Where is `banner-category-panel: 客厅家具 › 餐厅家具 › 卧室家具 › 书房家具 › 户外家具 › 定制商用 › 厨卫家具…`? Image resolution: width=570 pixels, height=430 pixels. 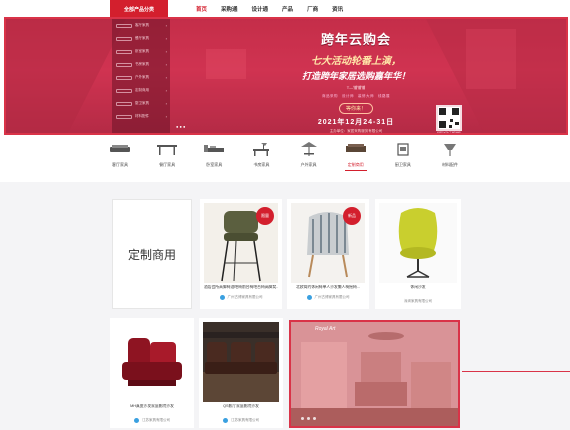 banner-category-panel: 客厅家具 › 餐厅家具 › 卧室家具 › 书房家具 › 户外家具 › 定制商用 › 厨卫家具… is located at coordinates (141, 76).